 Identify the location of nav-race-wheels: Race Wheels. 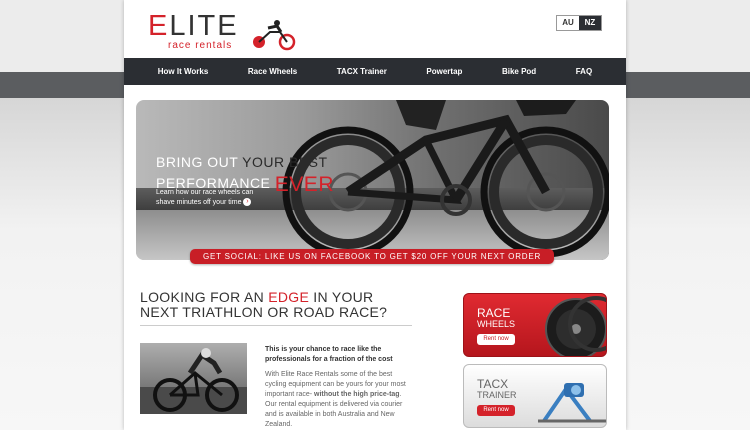
(272, 71).